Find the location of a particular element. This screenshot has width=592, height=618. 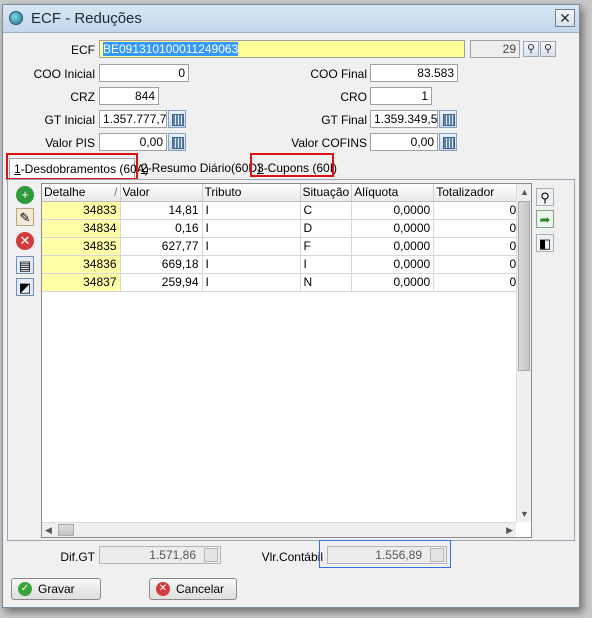

vertical-scrollbar: ▲ ▼ is located at coordinates (523, 353).